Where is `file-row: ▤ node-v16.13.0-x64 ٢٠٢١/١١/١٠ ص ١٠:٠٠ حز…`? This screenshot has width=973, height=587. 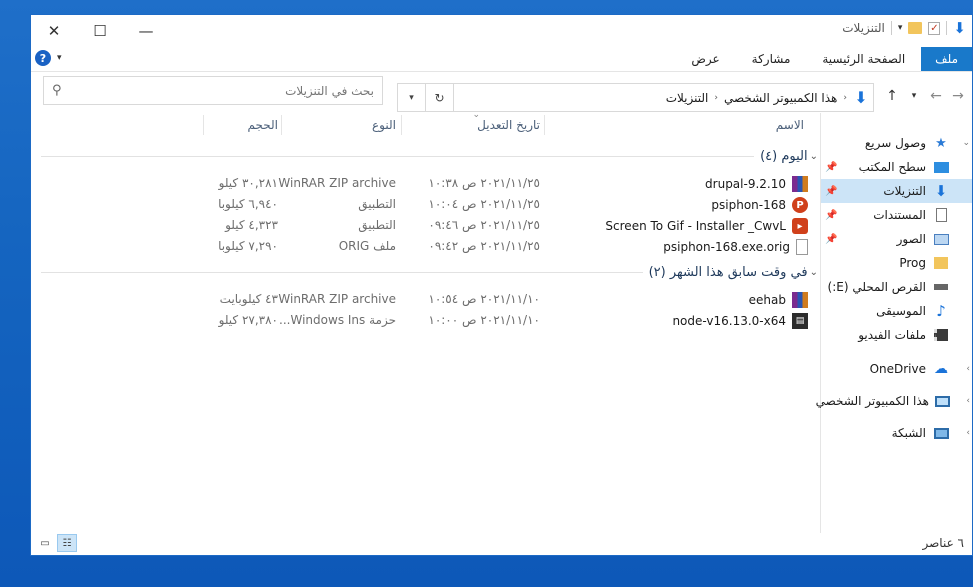
file-row: ▤ node-v16.13.0-x64 ٢٠٢١/١١/١٠ ص ١٠:٠٠ حز… is located at coordinates (425, 320).